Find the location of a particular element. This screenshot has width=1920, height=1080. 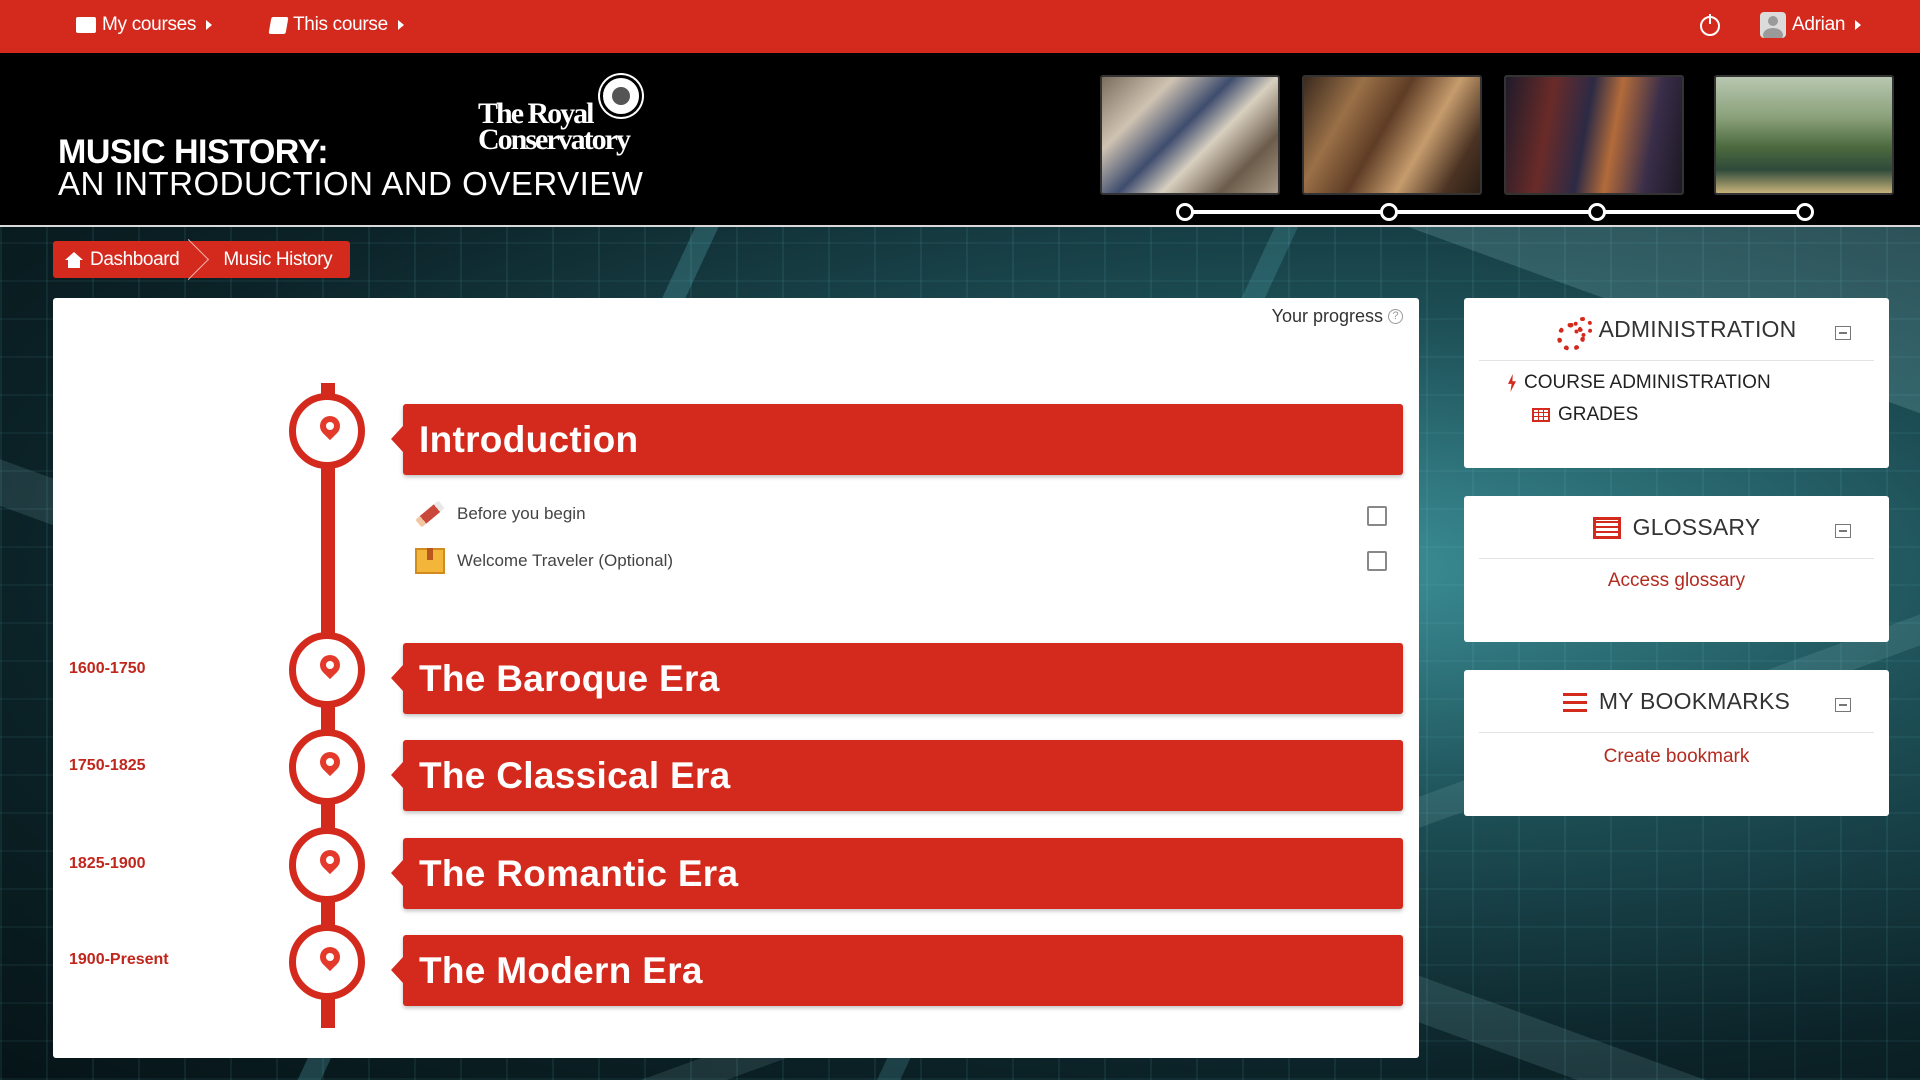

header-timeline is located at coordinates (1496, 212).